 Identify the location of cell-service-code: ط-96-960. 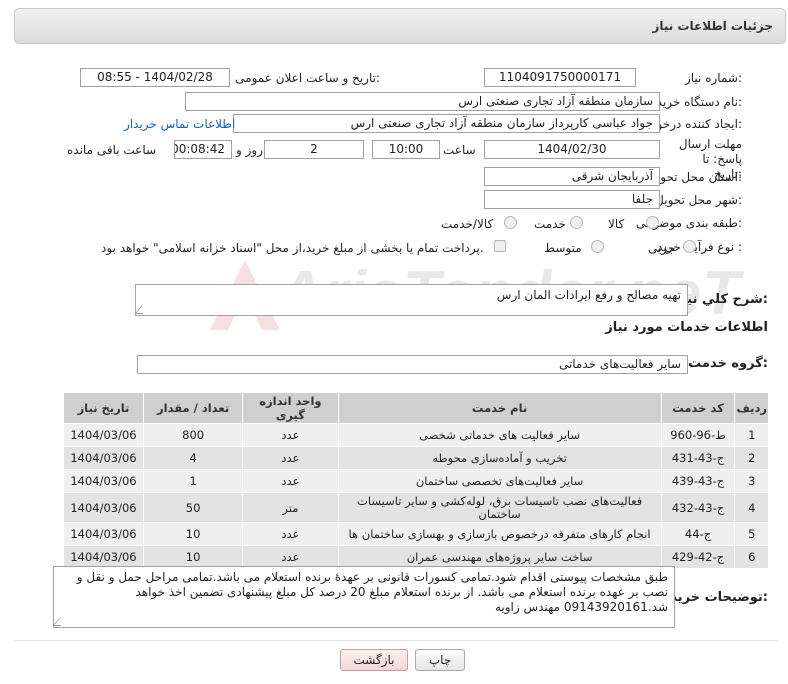
(698, 435).